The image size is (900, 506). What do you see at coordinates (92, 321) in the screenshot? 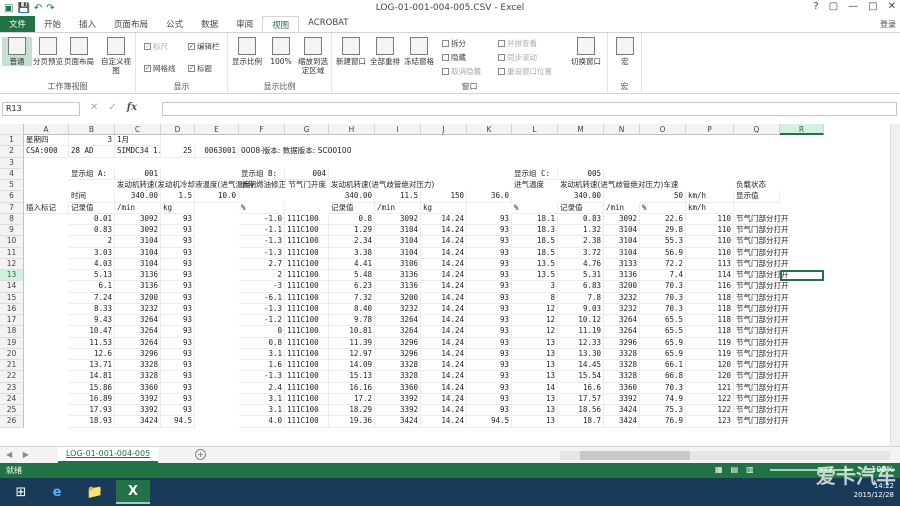
I see `grid-cell: 9.43` at bounding box center [92, 321].